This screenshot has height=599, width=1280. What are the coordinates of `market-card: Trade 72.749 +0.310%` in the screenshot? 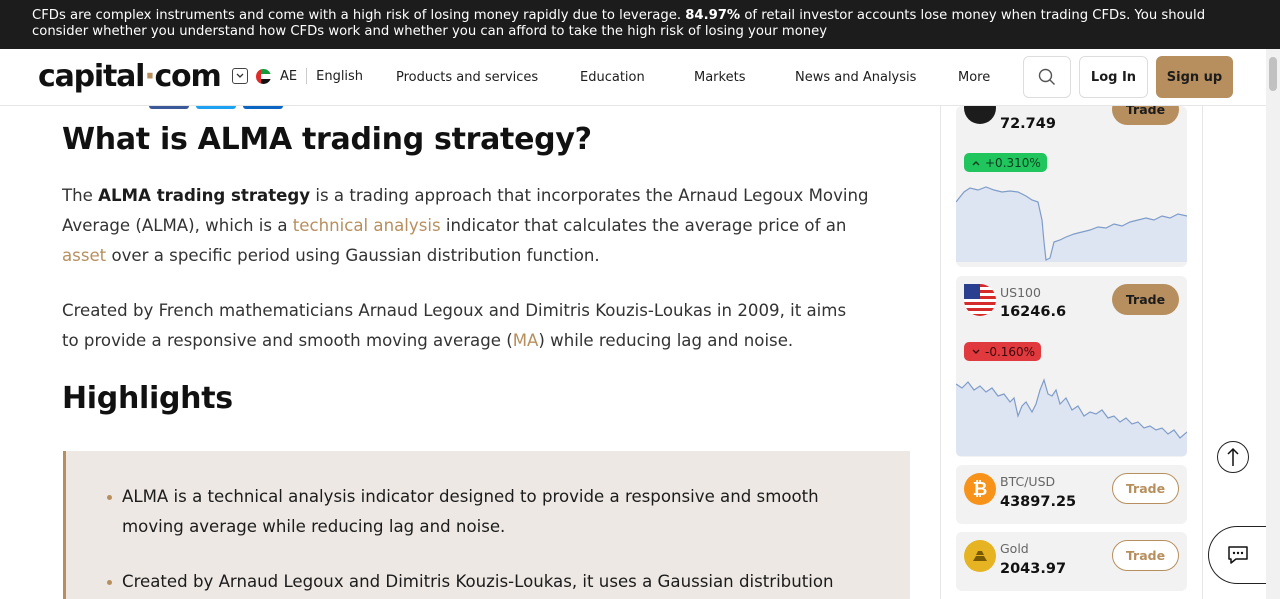 It's located at (1071, 186).